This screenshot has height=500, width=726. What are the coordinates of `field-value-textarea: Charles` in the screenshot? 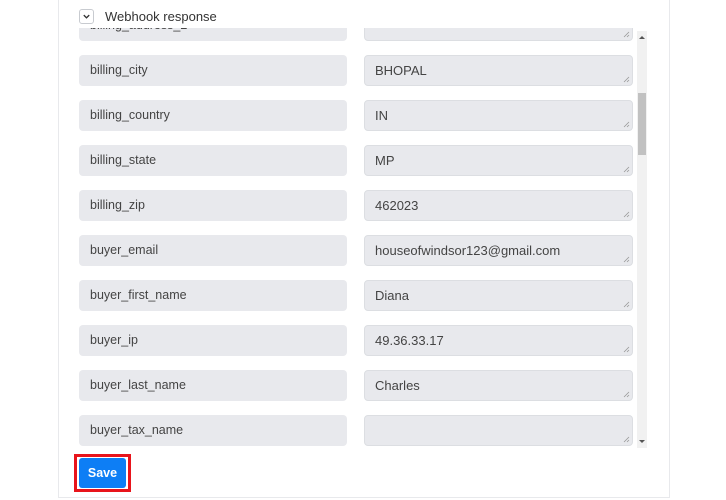 It's located at (498, 385).